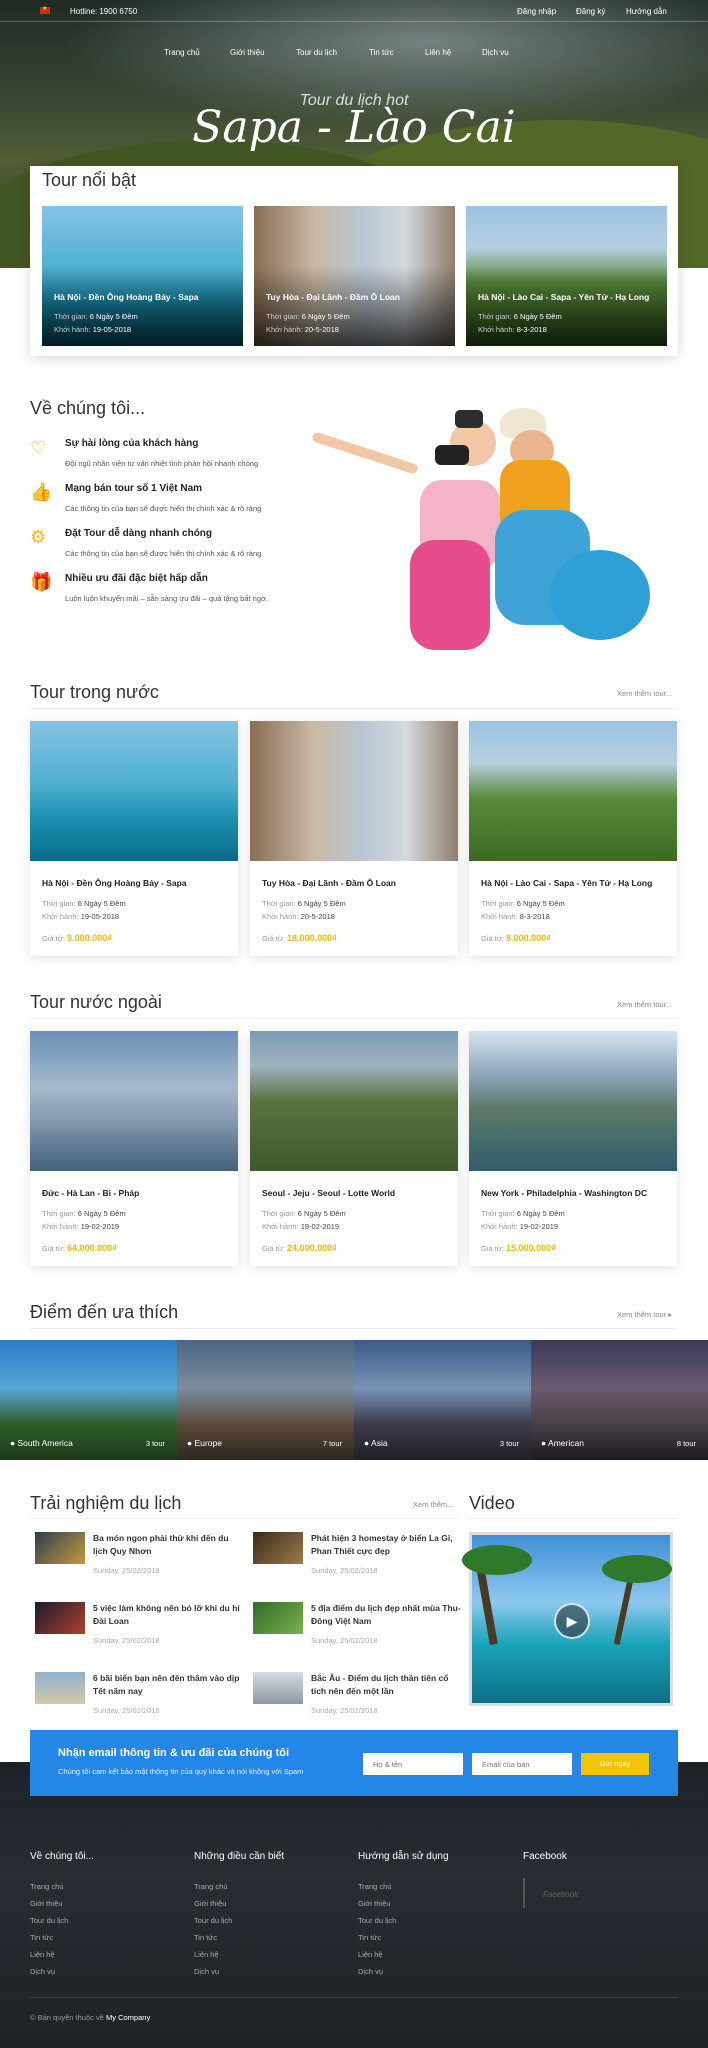 This screenshot has width=708, height=2048. Describe the element at coordinates (329, 1193) in the screenshot. I see `tour-name: Seoul - Jeju - Seoul - Lotte World` at that location.